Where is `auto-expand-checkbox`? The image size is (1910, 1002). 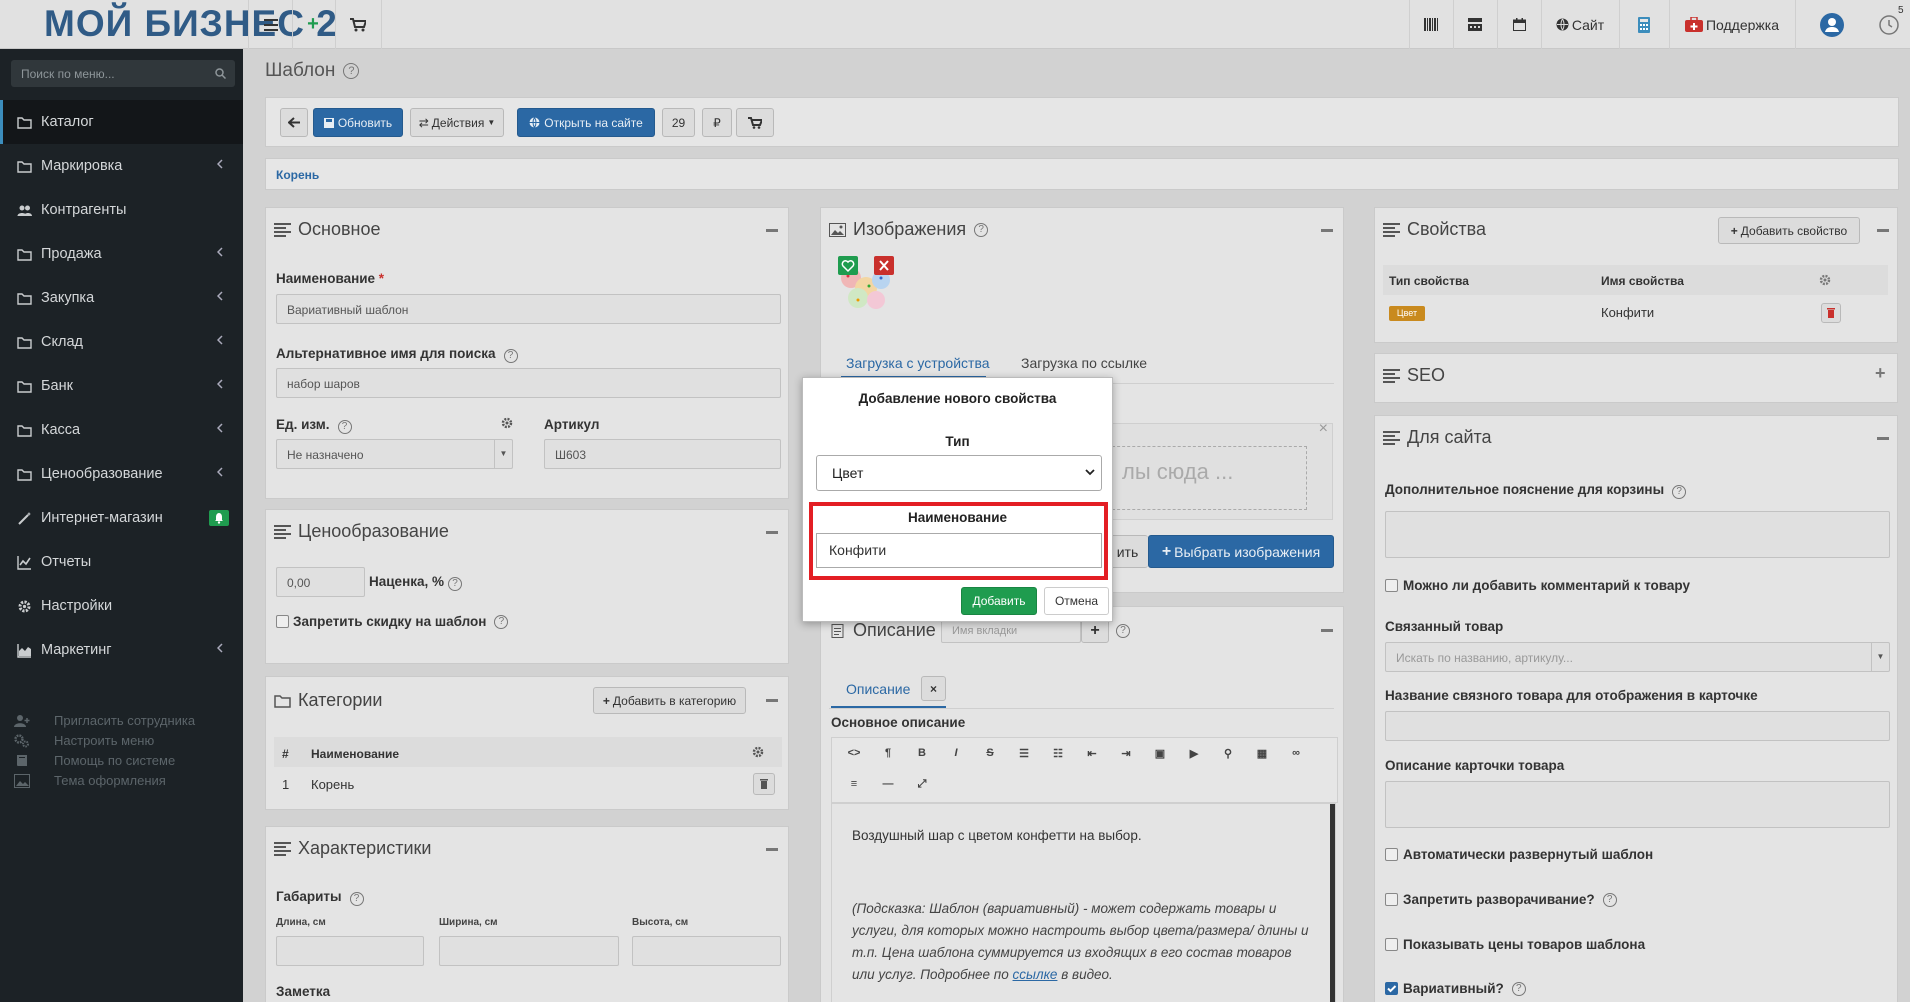
auto-expand-checkbox is located at coordinates (1391, 854).